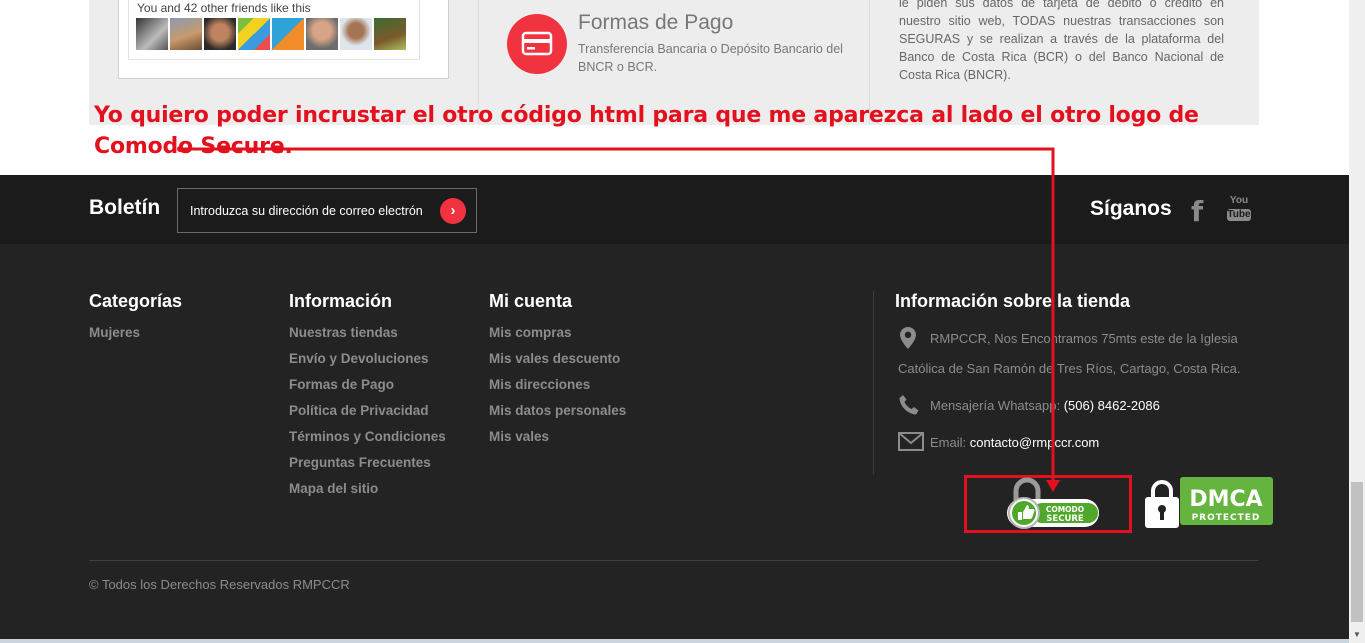  Describe the element at coordinates (224, 8) in the screenshot. I see `facebook-friends-text: You and 42 other friends like this` at that location.